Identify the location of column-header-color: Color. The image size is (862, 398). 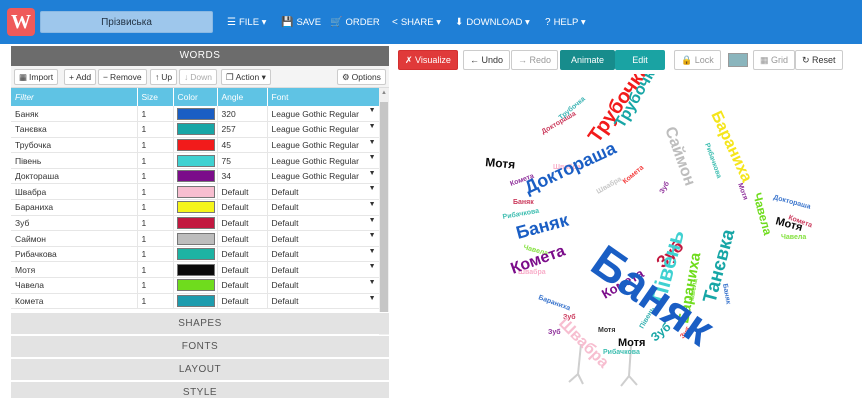
(195, 97).